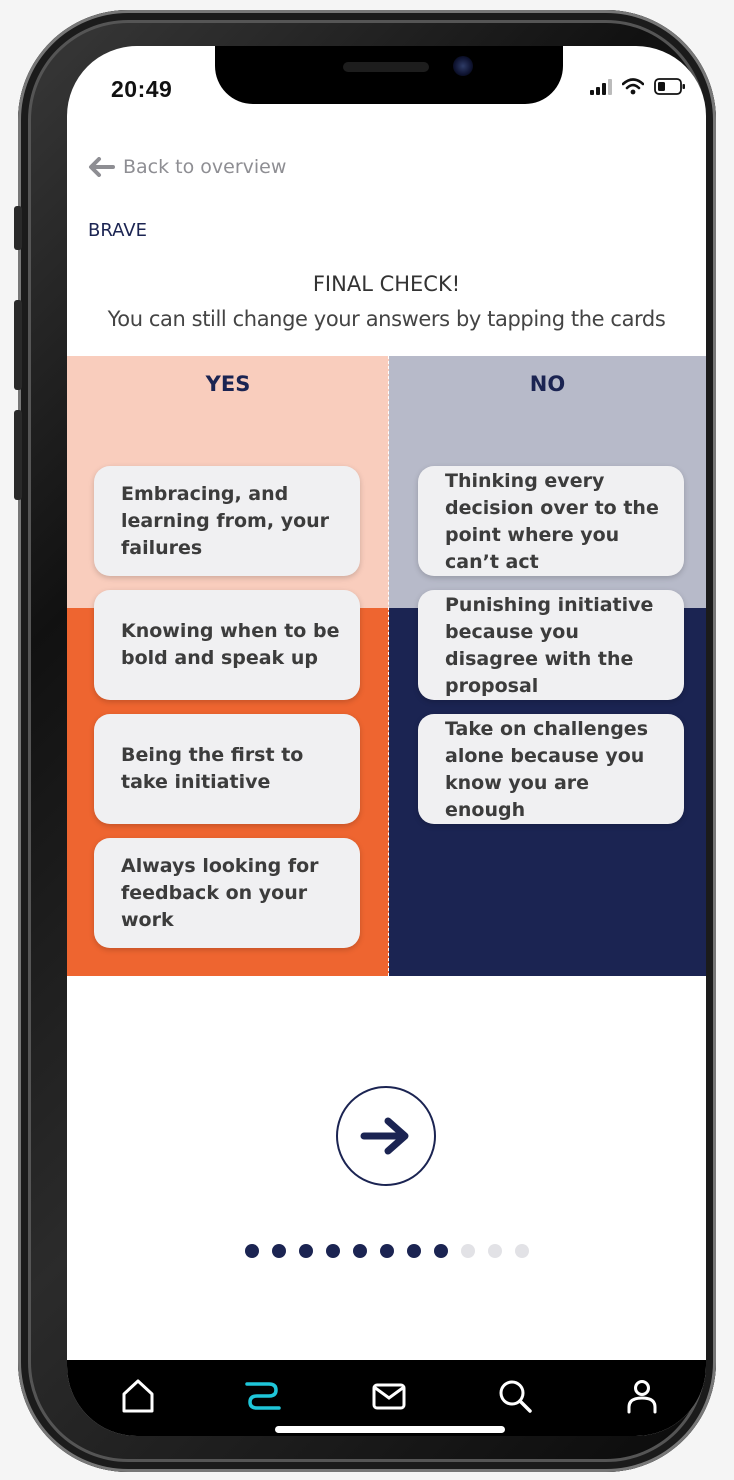 The width and height of the screenshot is (734, 1480). What do you see at coordinates (463, 66) in the screenshot?
I see `front-camera` at bounding box center [463, 66].